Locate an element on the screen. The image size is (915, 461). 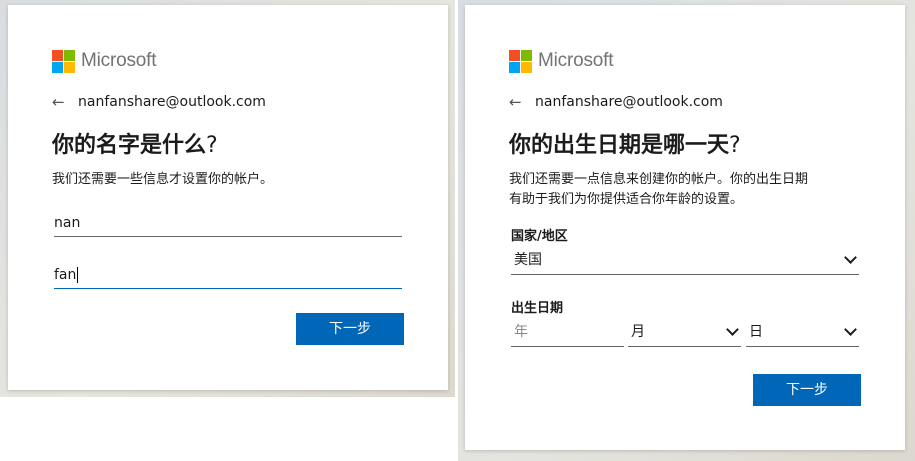
day-value: 日 is located at coordinates (756, 332).